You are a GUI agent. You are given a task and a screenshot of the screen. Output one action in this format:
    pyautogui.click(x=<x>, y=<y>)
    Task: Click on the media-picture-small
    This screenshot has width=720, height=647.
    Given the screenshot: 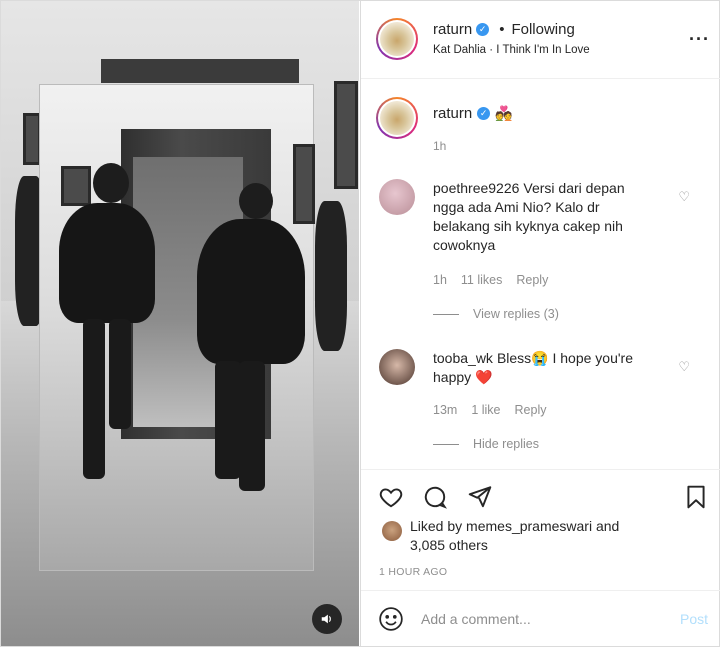 What is the action you would take?
    pyautogui.click(x=76, y=186)
    